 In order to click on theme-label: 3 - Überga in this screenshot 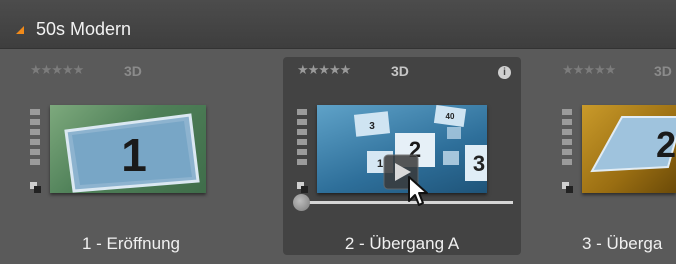, I will do `click(622, 243)`.